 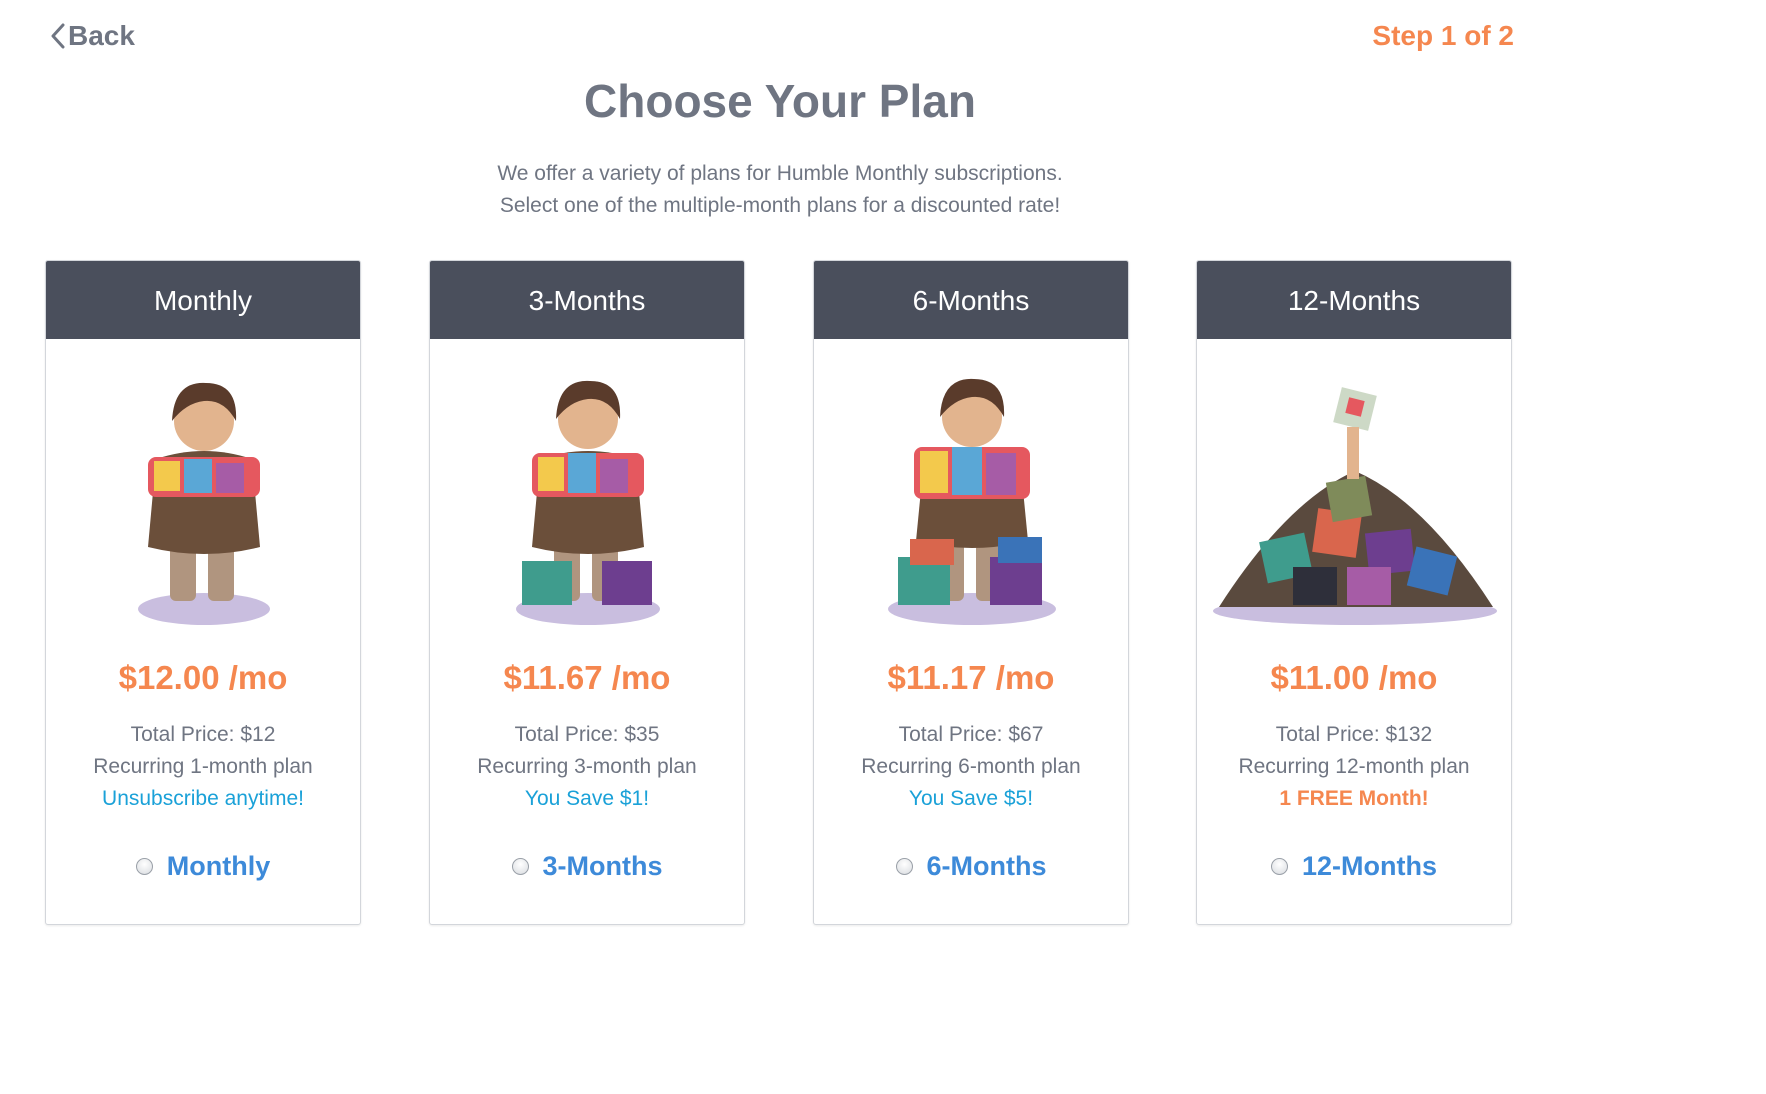 I want to click on plan-total-price: Total Price: $35, so click(x=587, y=734).